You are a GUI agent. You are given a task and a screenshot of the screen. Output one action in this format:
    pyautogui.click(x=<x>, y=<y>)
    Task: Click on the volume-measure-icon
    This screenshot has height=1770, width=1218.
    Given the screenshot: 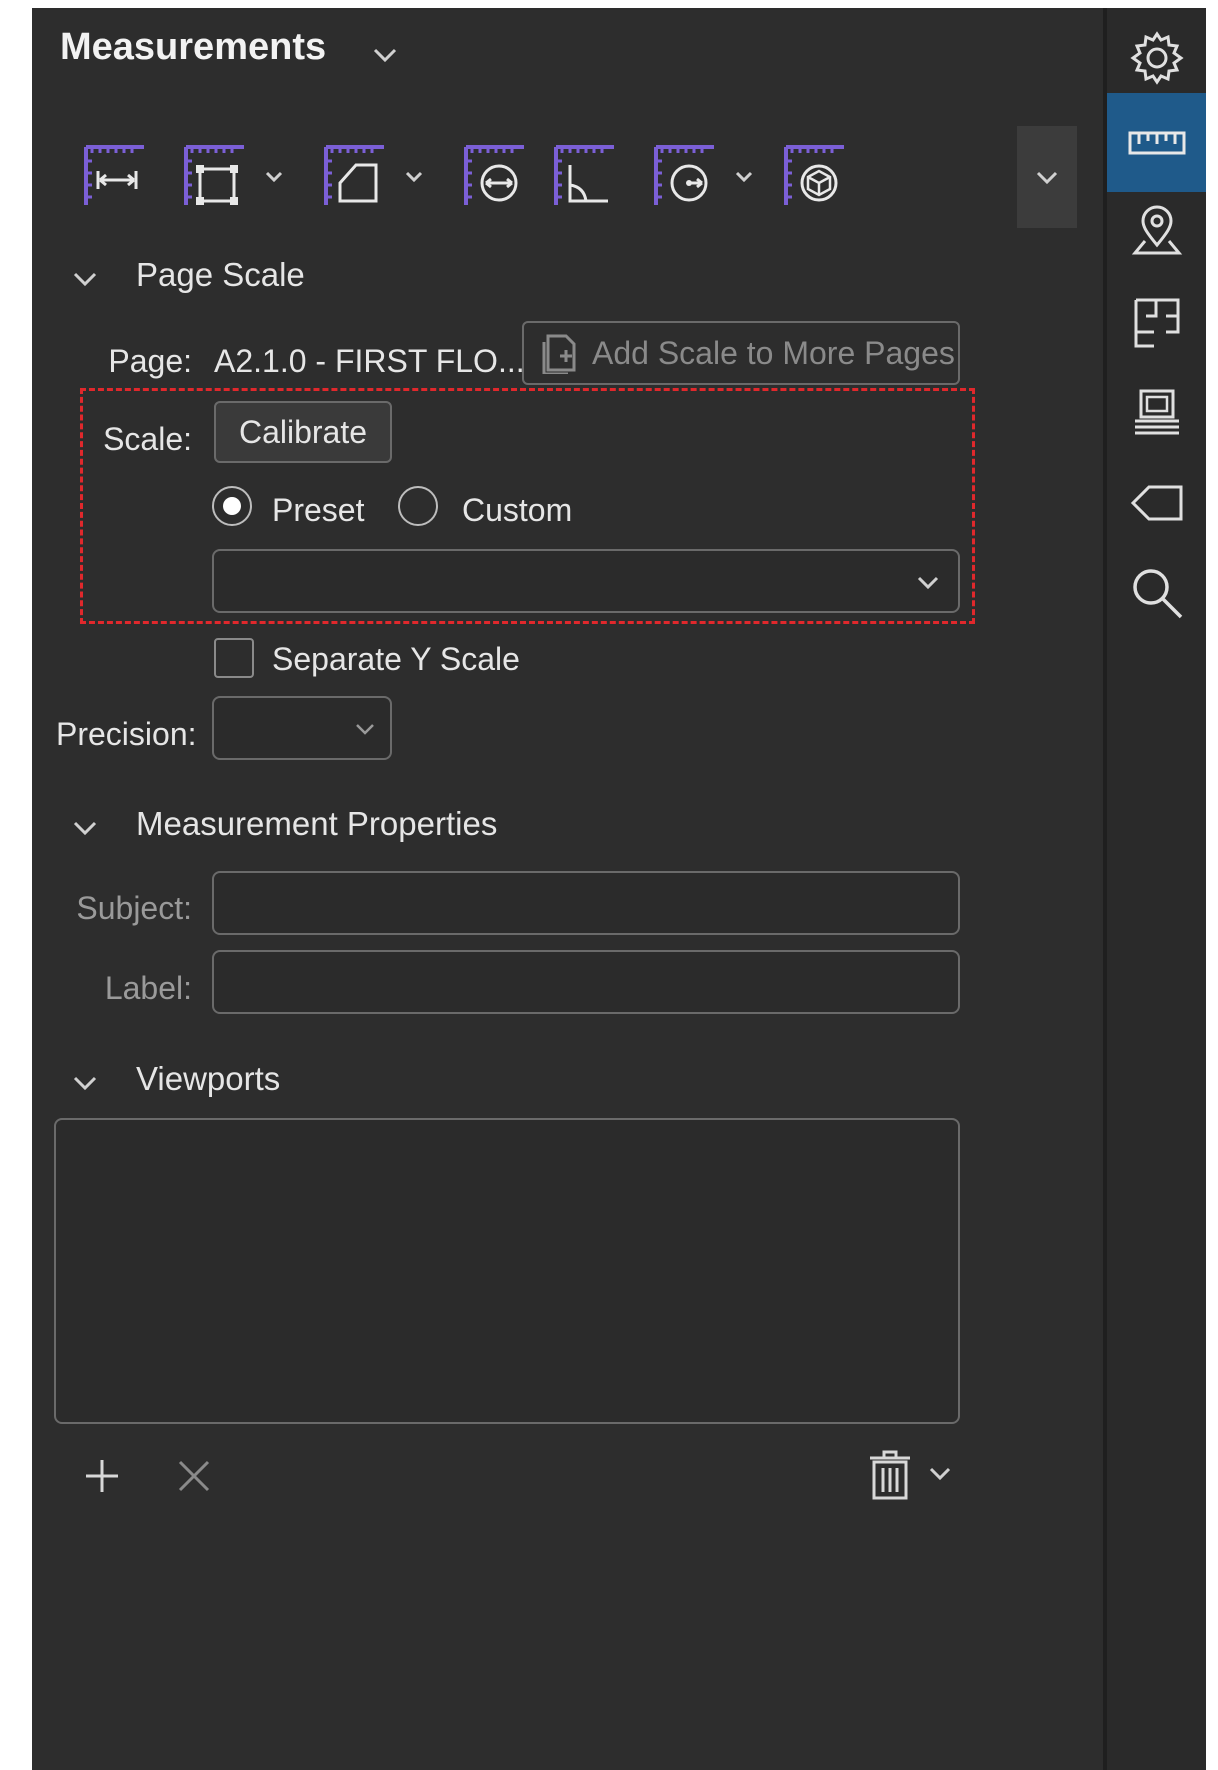 What is the action you would take?
    pyautogui.click(x=815, y=176)
    